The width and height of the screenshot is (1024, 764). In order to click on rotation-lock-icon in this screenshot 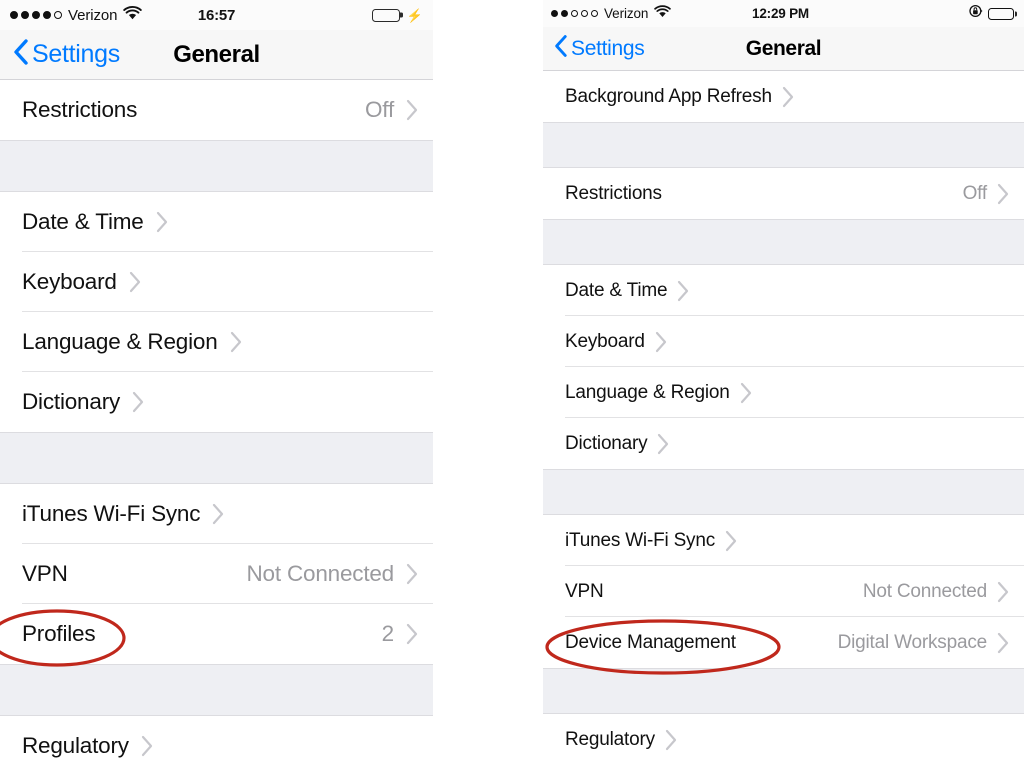, I will do `click(976, 13)`.